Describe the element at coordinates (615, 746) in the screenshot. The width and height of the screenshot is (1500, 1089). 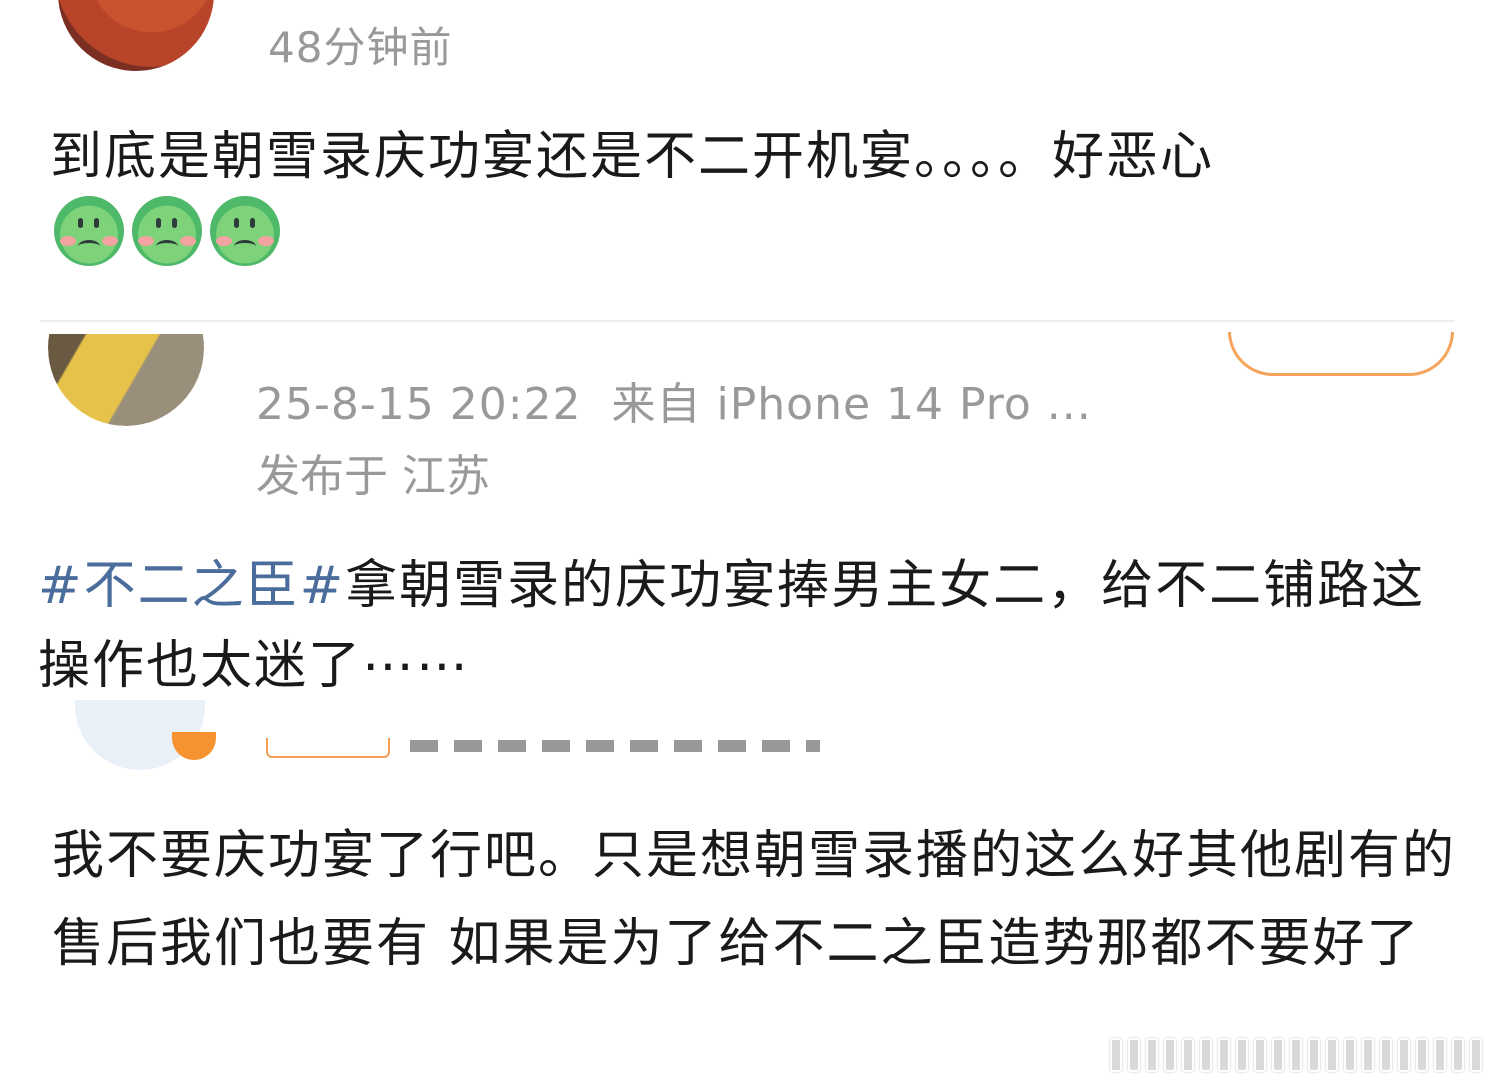
I see `username-clipped` at that location.